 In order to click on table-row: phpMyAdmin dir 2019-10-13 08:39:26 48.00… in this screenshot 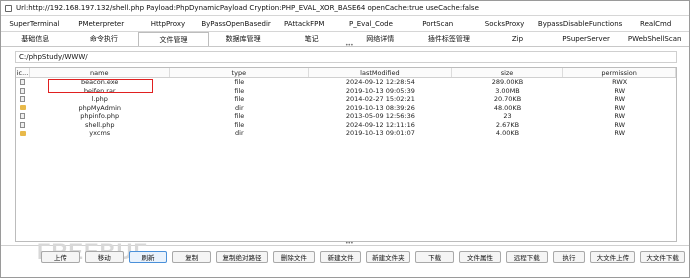, I will do `click(346, 108)`.